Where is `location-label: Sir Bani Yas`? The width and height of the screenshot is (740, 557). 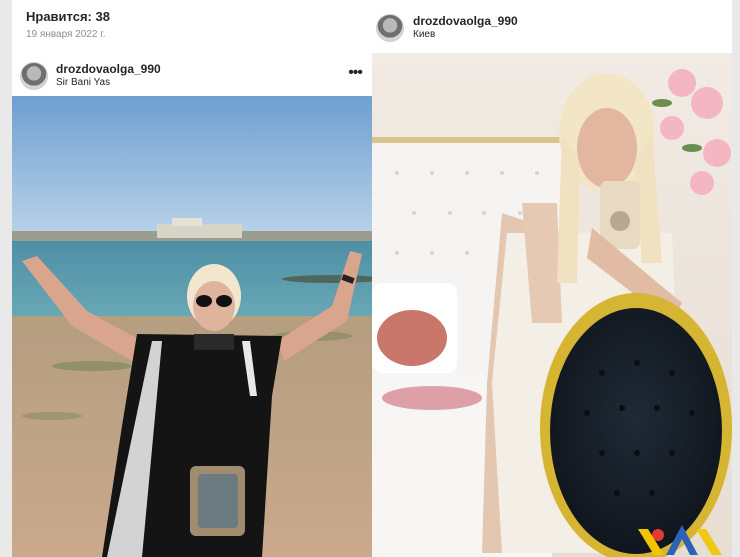
location-label: Sir Bani Yas is located at coordinates (83, 82).